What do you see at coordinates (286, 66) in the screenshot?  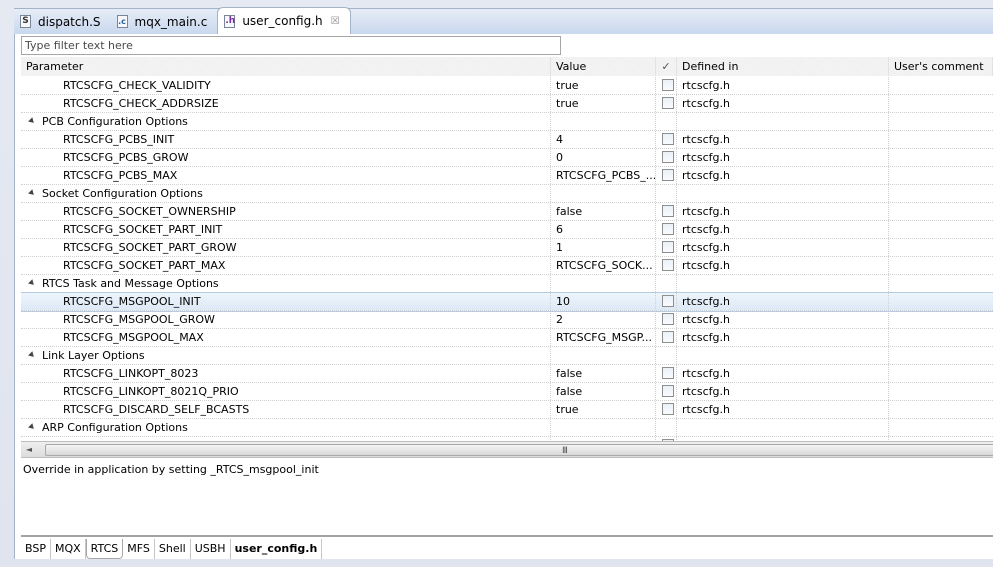 I see `column-header-parameter: Parameter` at bounding box center [286, 66].